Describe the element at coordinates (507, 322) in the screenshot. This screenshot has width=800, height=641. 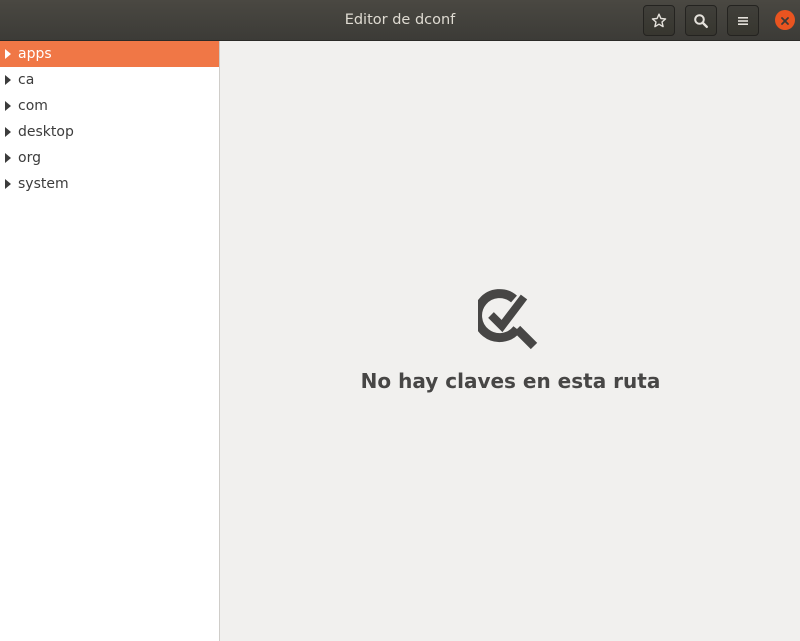
I see `key-search-icon` at that location.